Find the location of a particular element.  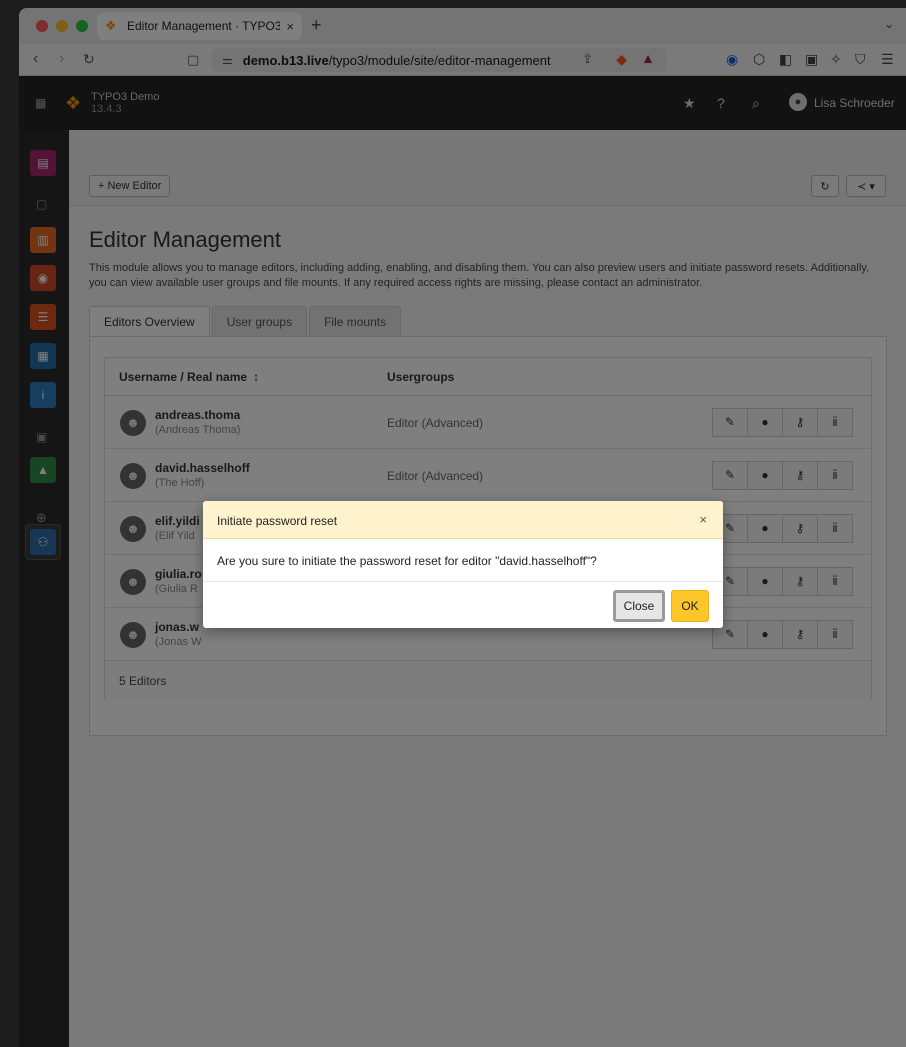

modal-header: Initiate password reset × is located at coordinates (463, 520).